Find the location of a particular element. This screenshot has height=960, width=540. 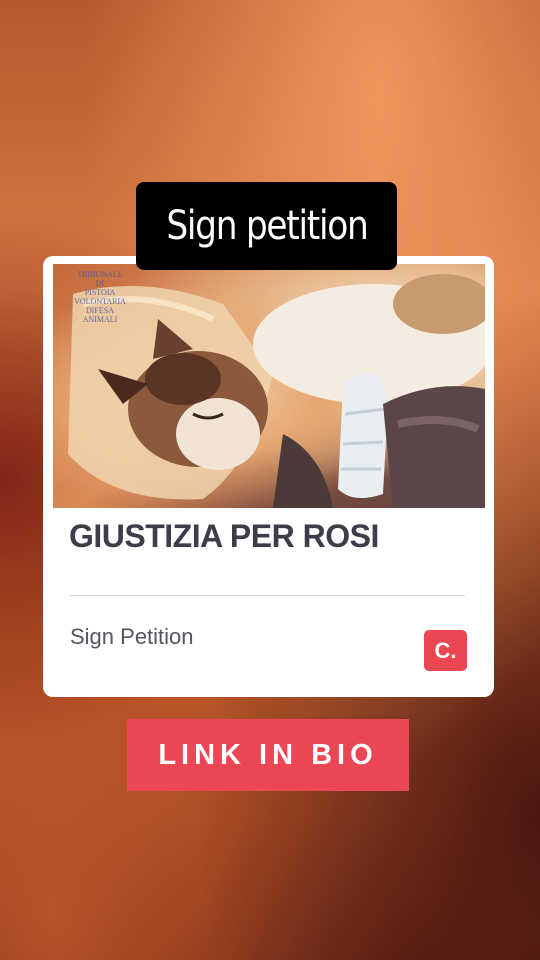

link-in-bio-label: LINK IN BIO is located at coordinates (268, 754).